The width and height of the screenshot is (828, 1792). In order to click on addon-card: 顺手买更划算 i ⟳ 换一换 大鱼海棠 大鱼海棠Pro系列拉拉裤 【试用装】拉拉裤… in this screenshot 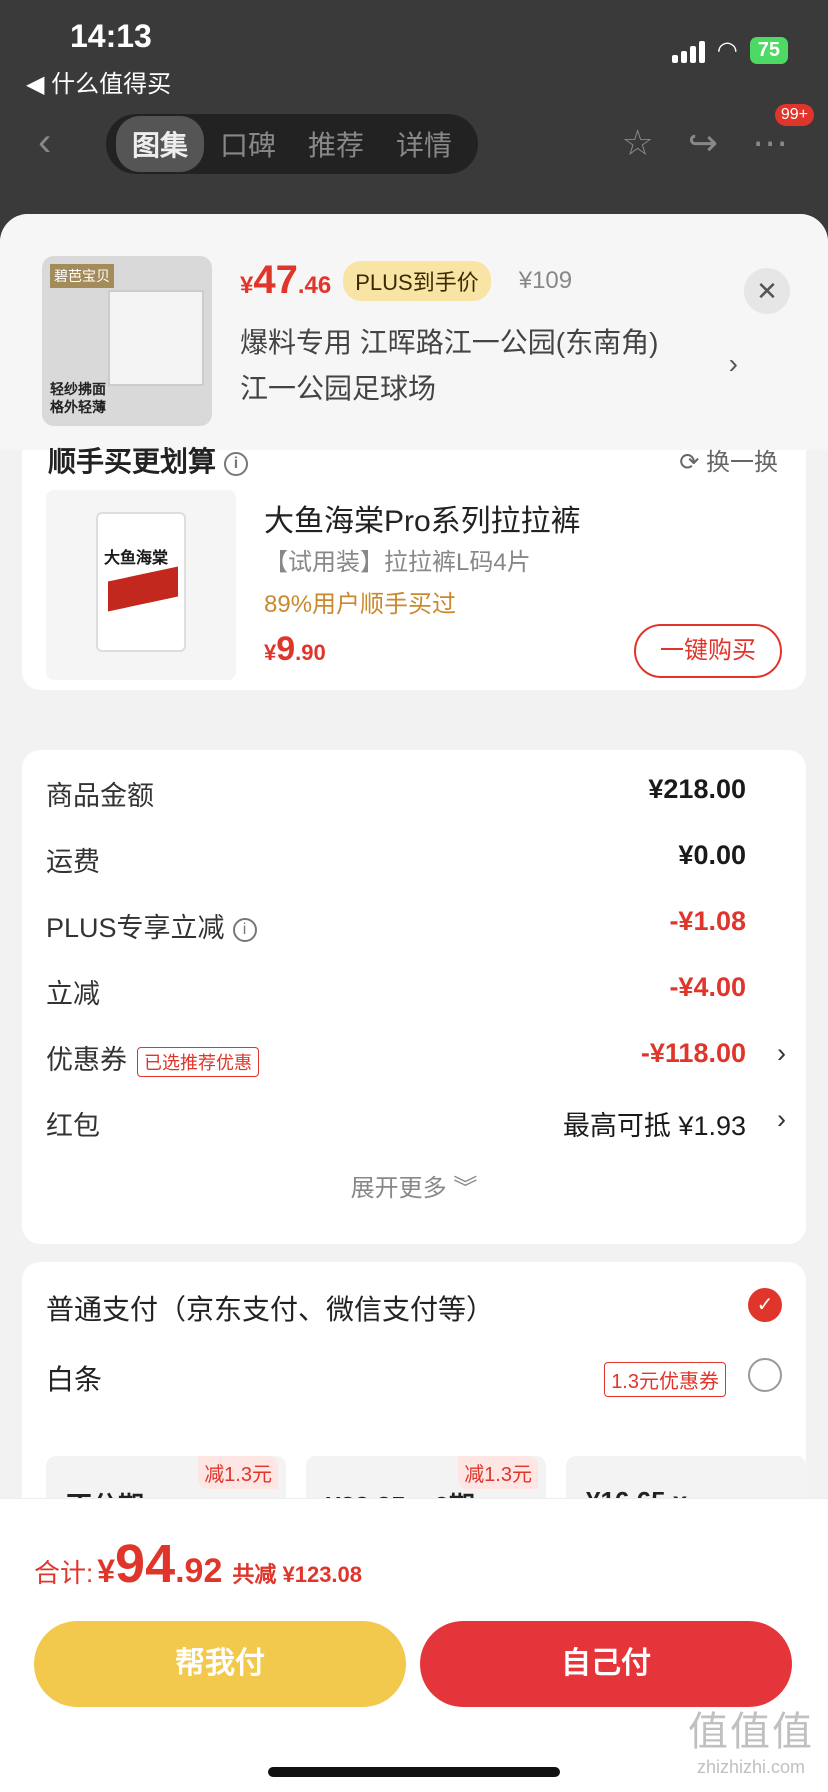, I will do `click(414, 568)`.